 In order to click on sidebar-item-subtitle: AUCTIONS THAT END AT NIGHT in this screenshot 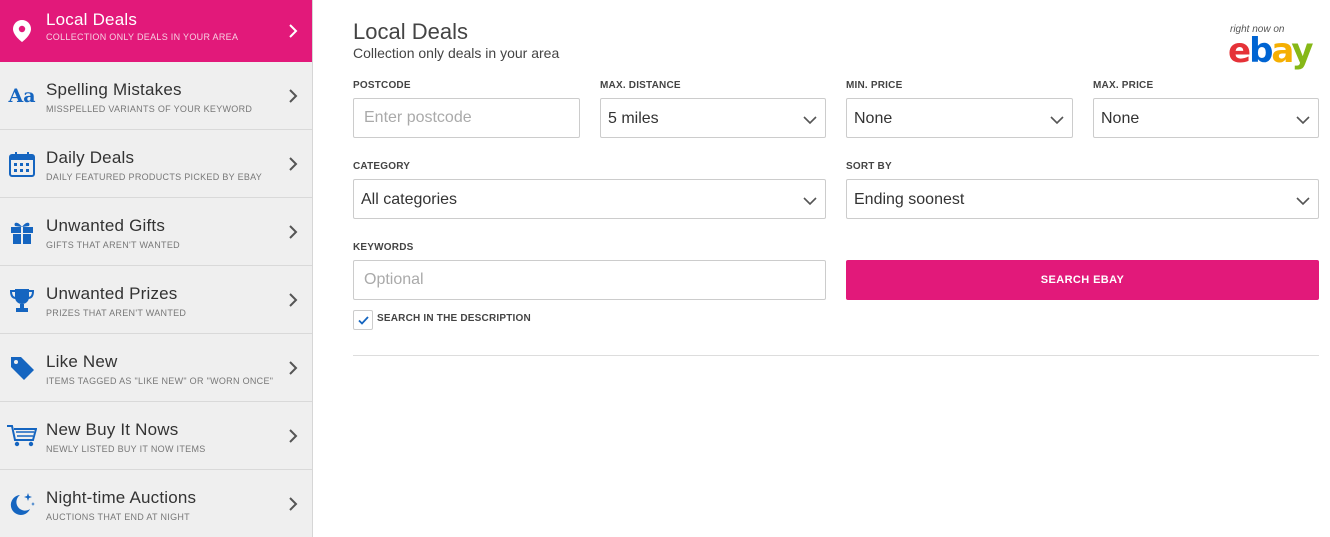, I will do `click(118, 517)`.